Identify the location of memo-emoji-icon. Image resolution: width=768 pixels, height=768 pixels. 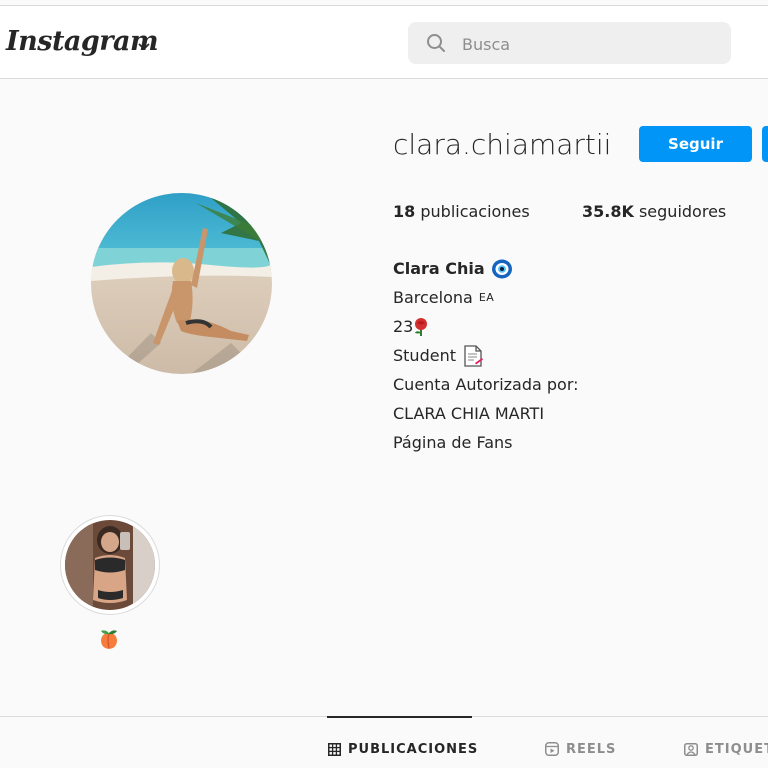
(473, 355).